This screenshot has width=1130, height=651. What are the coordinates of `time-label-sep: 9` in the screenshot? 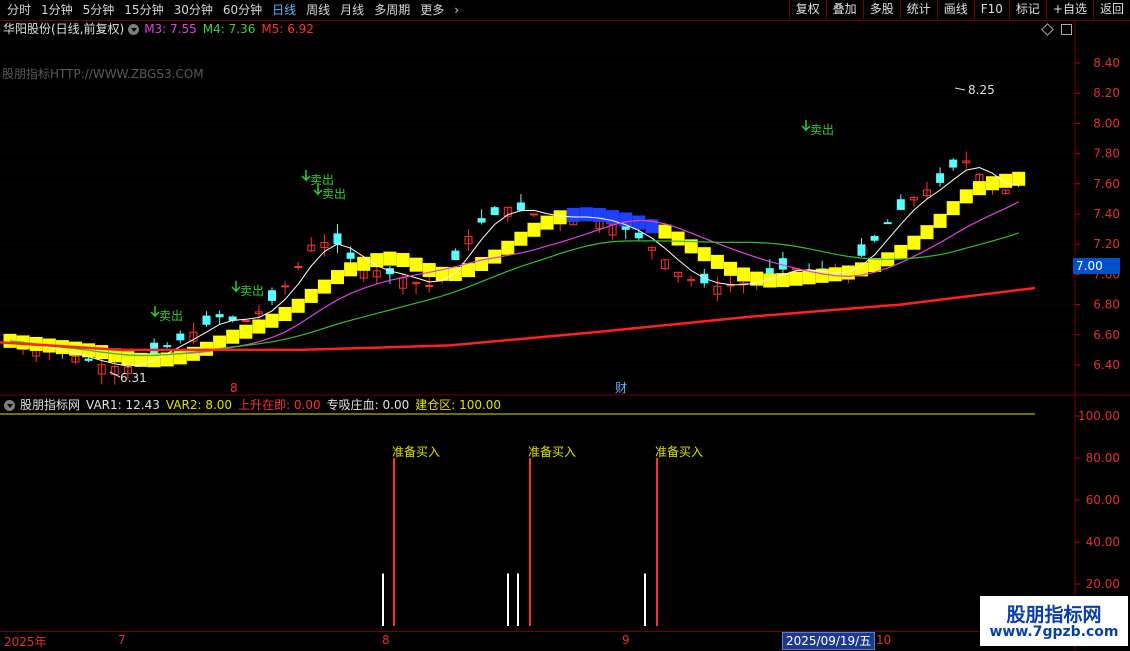 It's located at (626, 640).